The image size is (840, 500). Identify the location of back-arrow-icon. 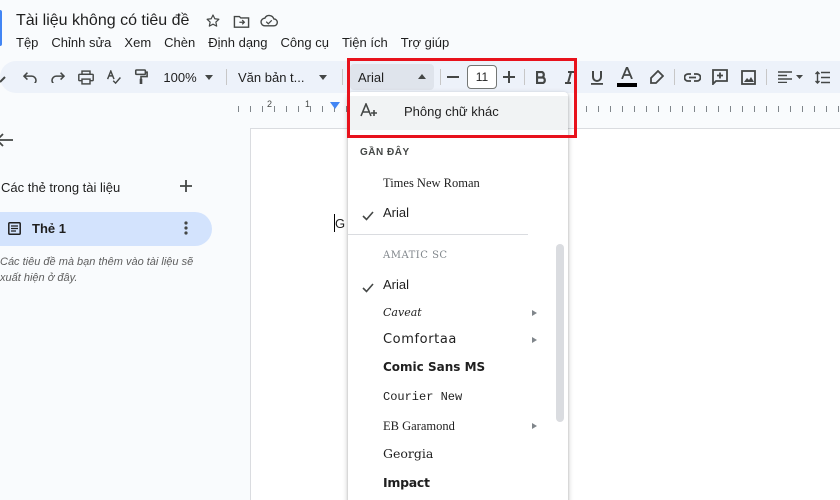
(7, 142).